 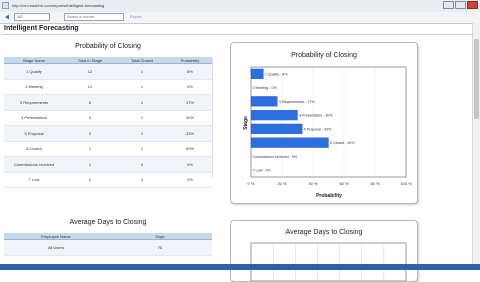 I want to click on cell-employee: All Users, so click(x=56, y=247).